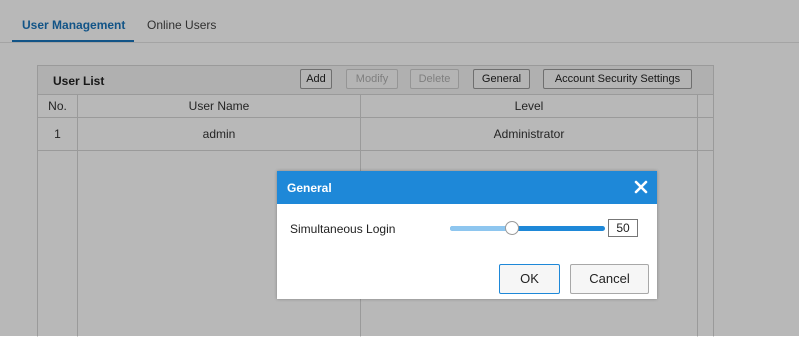  Describe the element at coordinates (529, 279) in the screenshot. I see `ok-button: OK` at that location.